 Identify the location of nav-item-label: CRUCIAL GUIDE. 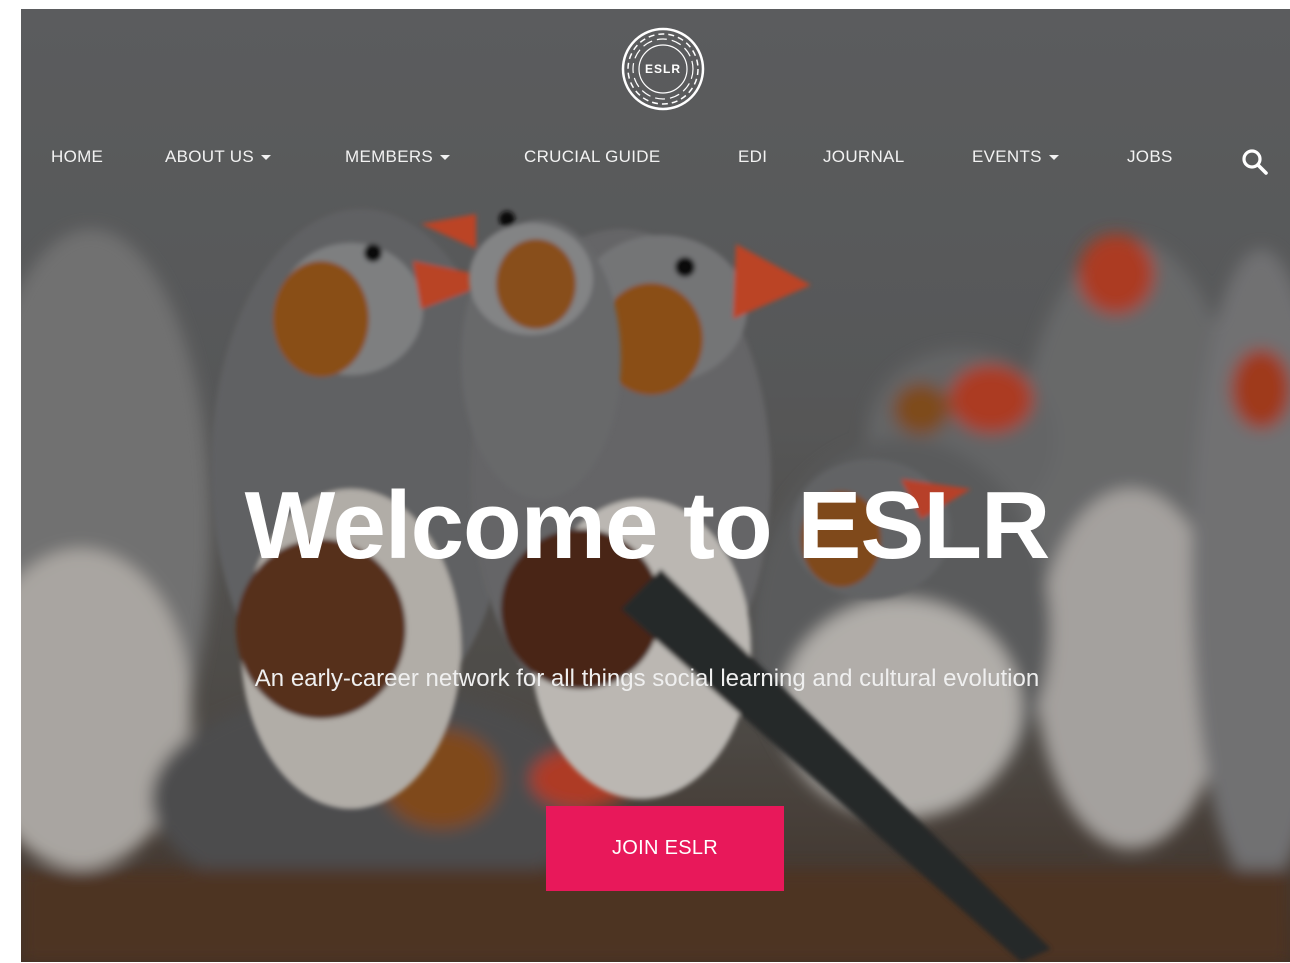
(592, 156).